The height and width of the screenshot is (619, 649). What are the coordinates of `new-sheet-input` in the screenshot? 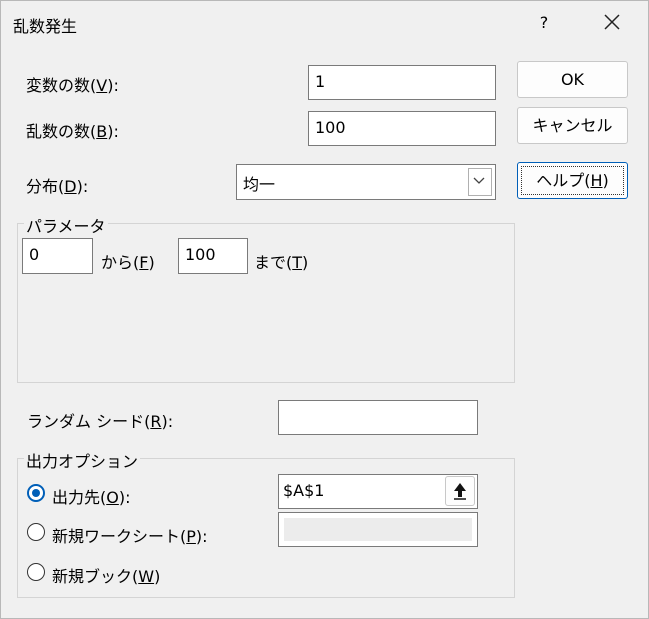 It's located at (378, 529).